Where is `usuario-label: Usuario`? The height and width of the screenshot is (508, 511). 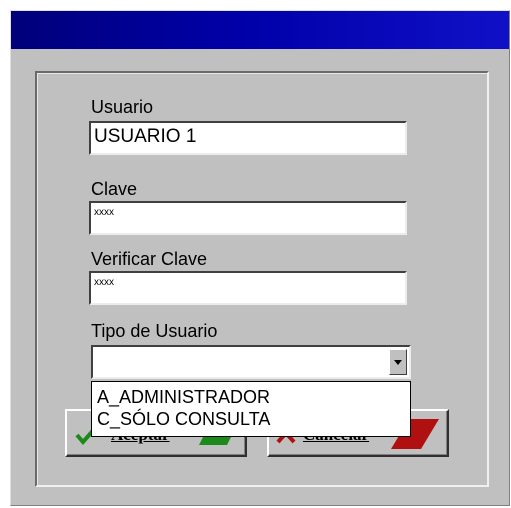 usuario-label: Usuario is located at coordinates (122, 107).